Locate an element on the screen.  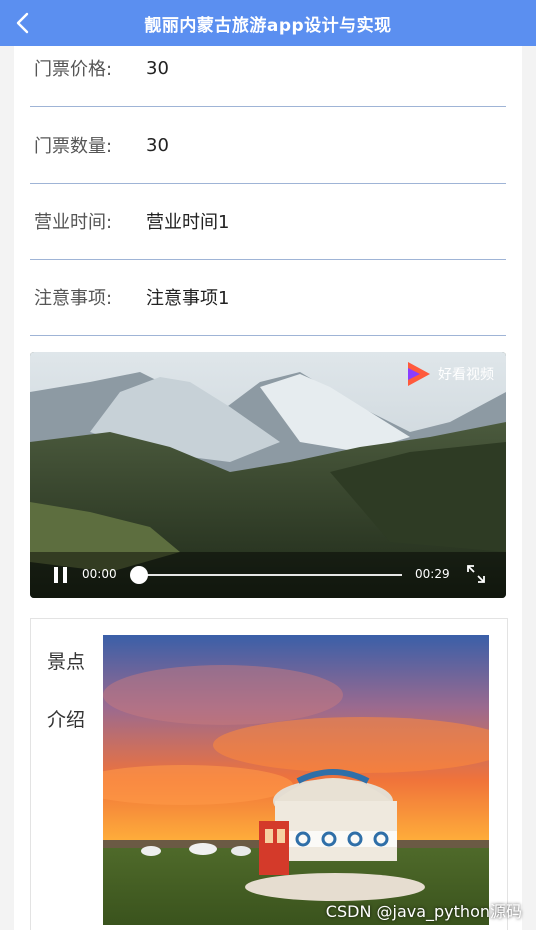
chevron-left-icon is located at coordinates (22, 23).